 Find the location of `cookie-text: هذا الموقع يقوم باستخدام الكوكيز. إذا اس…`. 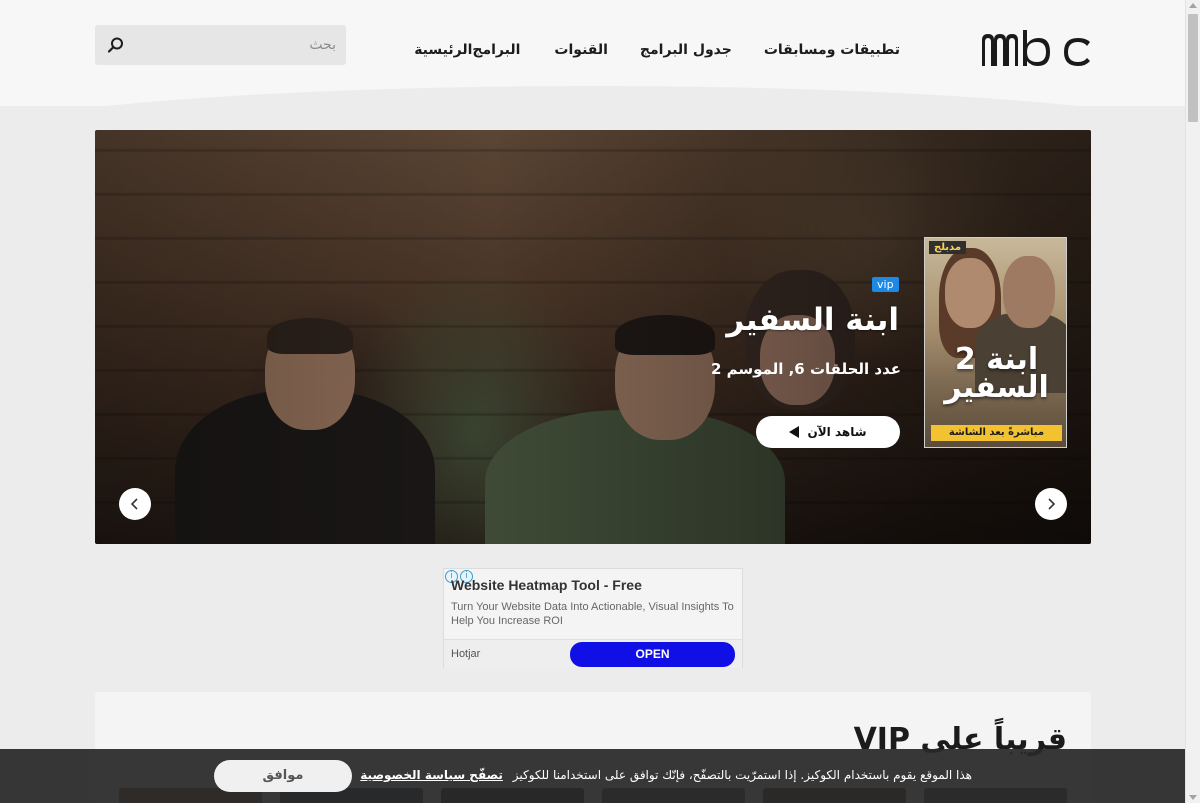

cookie-text: هذا الموقع يقوم باستخدام الكوكيز. إذا اس… is located at coordinates (742, 775).